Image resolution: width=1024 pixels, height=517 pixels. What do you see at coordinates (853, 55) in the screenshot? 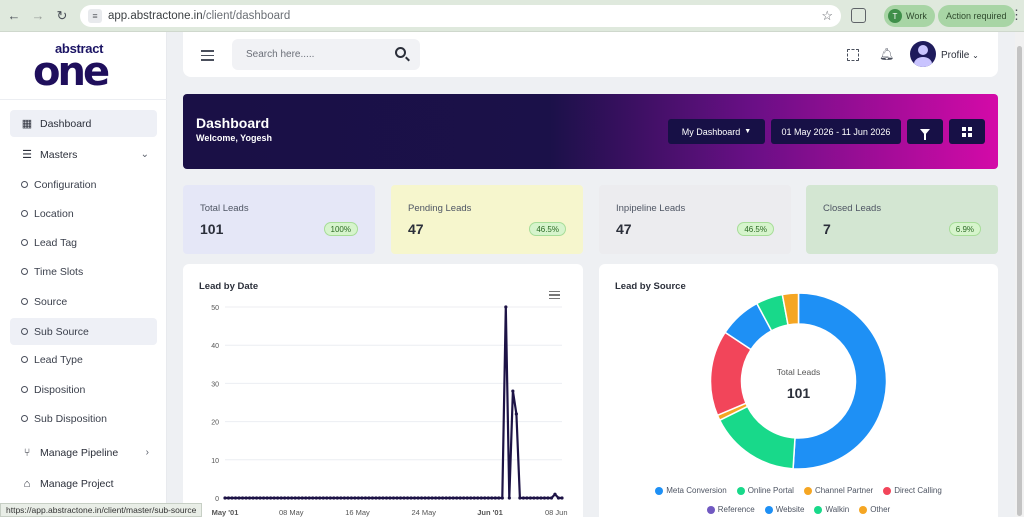
I see `fullscreen-icon` at bounding box center [853, 55].